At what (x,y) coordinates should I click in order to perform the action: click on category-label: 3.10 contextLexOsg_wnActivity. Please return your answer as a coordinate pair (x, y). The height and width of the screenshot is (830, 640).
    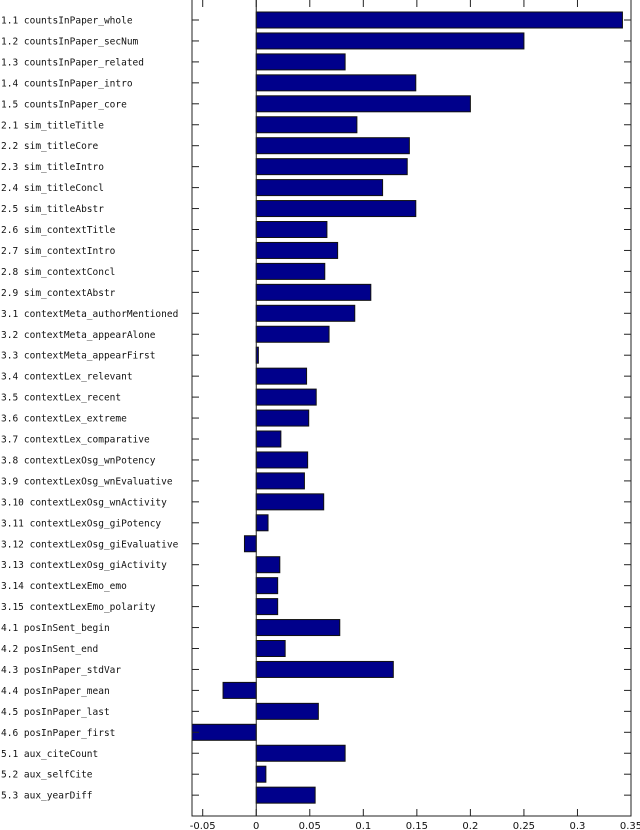
    Looking at the image, I should click on (84, 502).